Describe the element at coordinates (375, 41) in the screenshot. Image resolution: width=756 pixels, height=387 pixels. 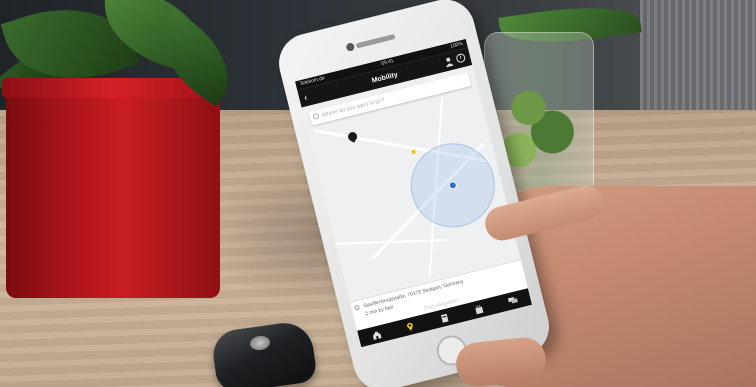
I see `phone-speaker` at that location.